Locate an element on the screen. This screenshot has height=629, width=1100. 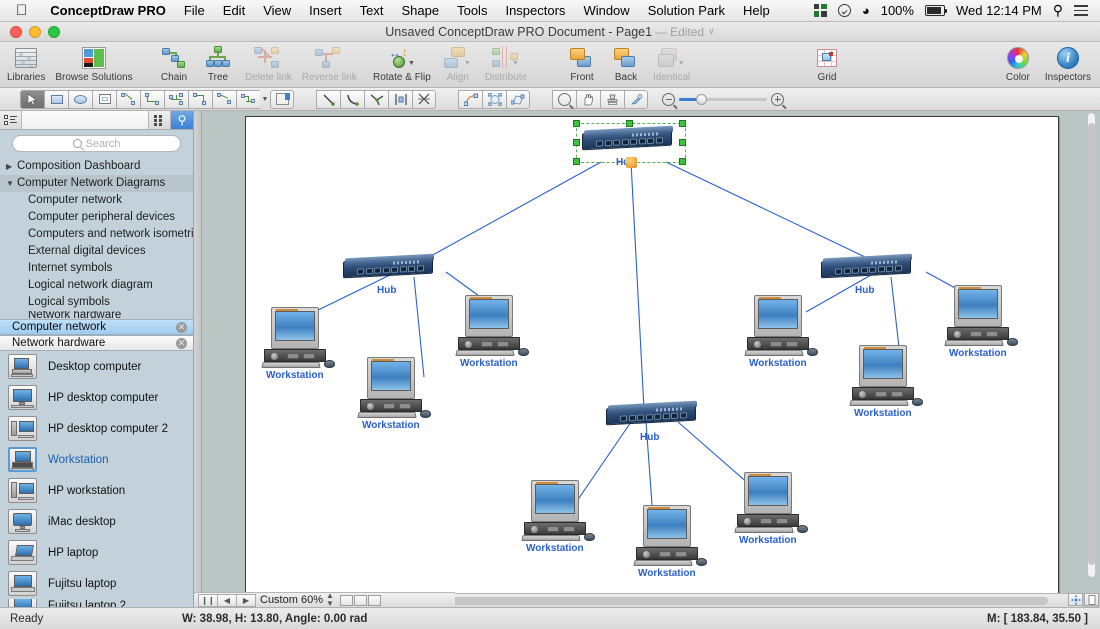
workstation-node-7: Workstation is located at coordinates (558, 517).